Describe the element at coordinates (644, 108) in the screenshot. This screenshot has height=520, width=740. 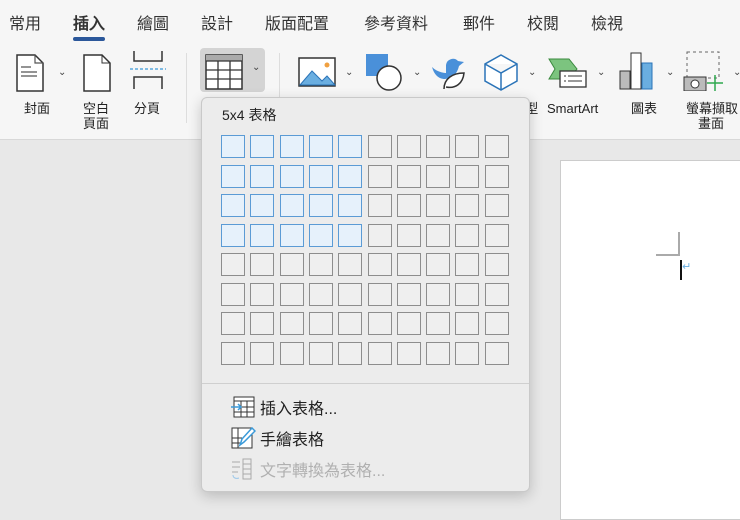
I see `chart-label: 圖表` at that location.